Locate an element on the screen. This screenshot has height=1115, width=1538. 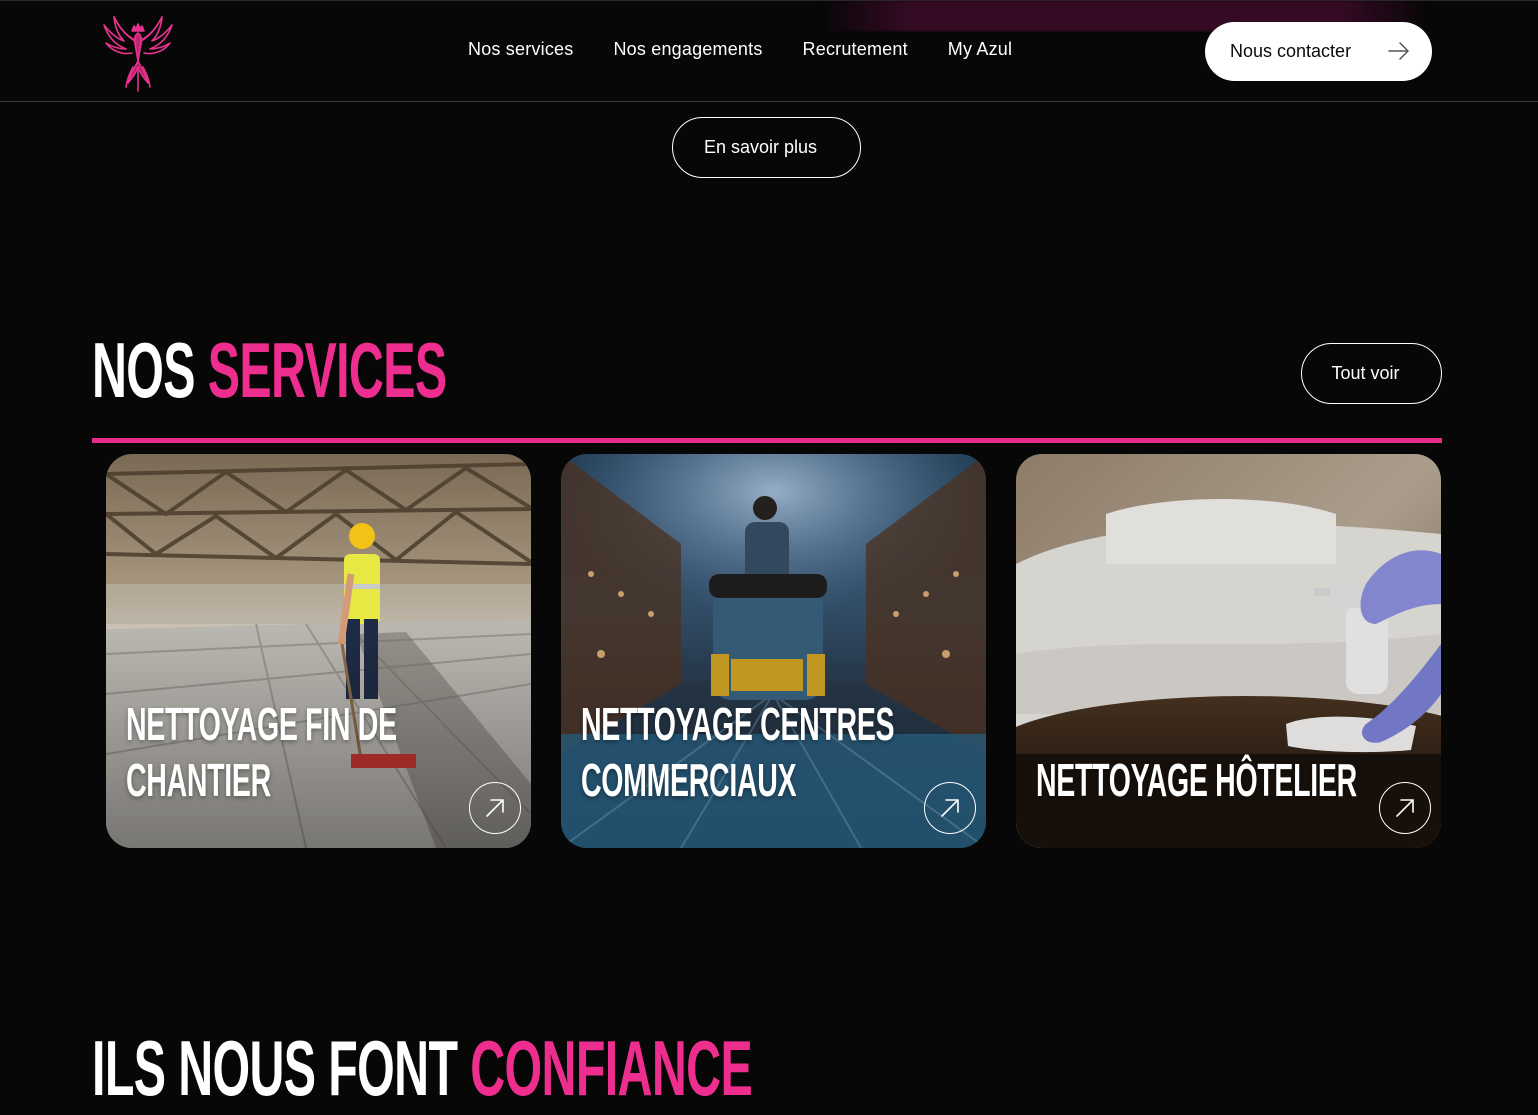
learn-more-label: En savoir plus is located at coordinates (760, 147).